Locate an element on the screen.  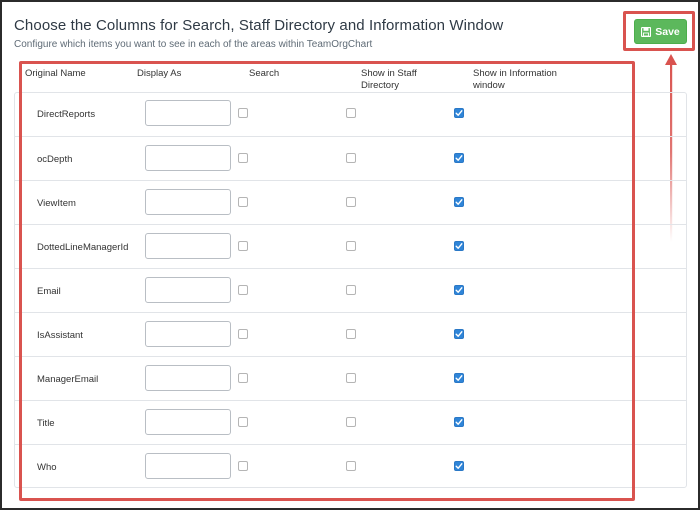
save-button-label: Save is located at coordinates (667, 31).